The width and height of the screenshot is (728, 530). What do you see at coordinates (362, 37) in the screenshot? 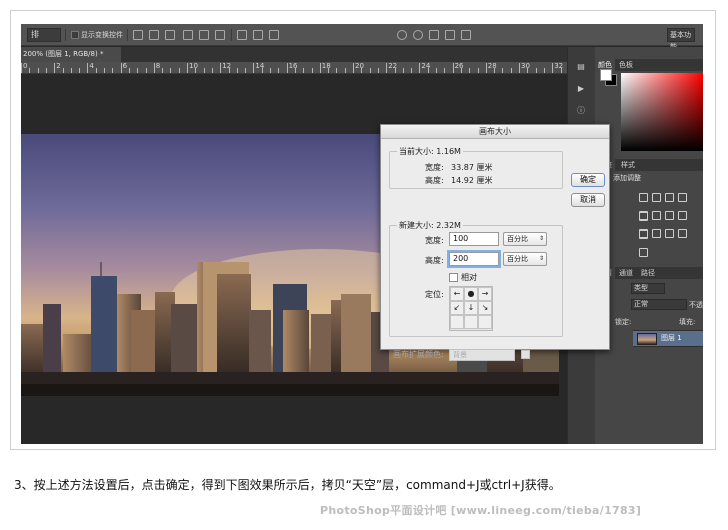
I see `options-bar: 排 显示变换控件 基本功能` at bounding box center [362, 37].